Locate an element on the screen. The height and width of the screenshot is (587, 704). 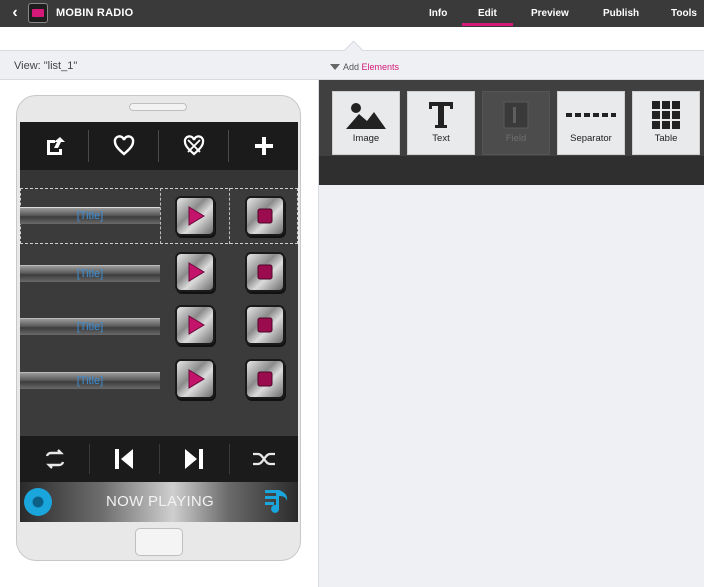
phone-home-button is located at coordinates (159, 542).